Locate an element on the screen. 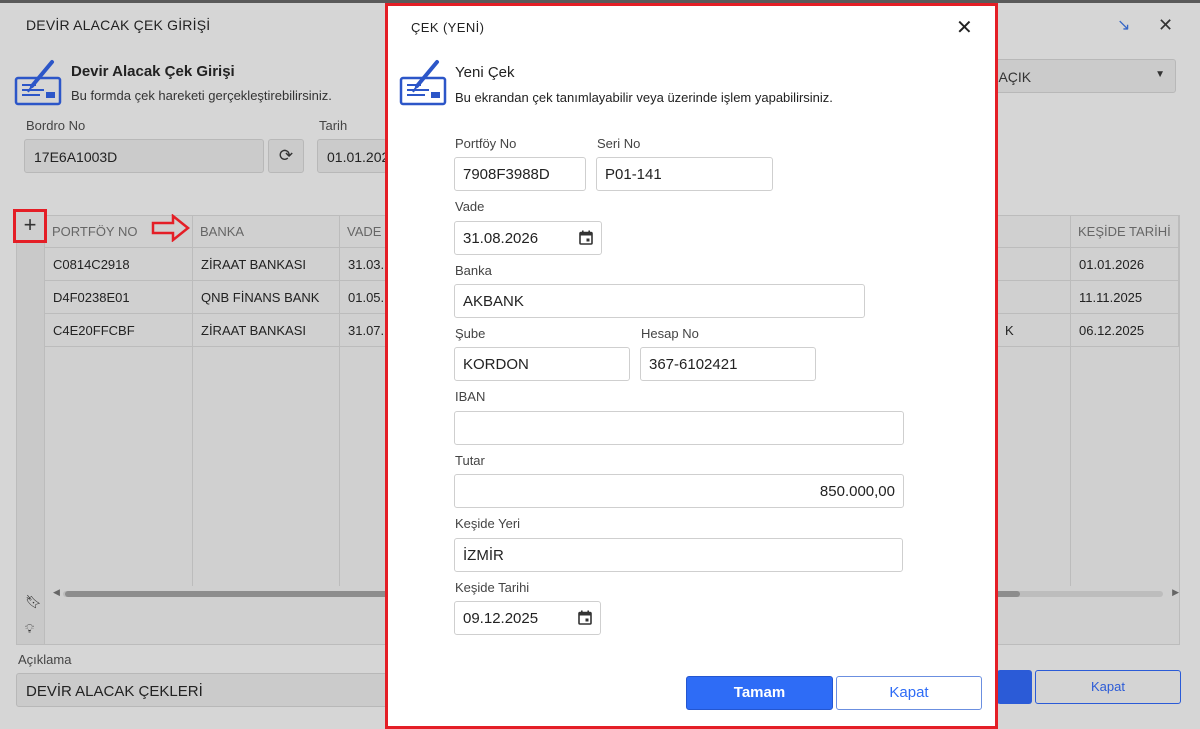 The image size is (1200, 729). column-header-keside: KEŞİDE TARİHİ is located at coordinates (1125, 232).